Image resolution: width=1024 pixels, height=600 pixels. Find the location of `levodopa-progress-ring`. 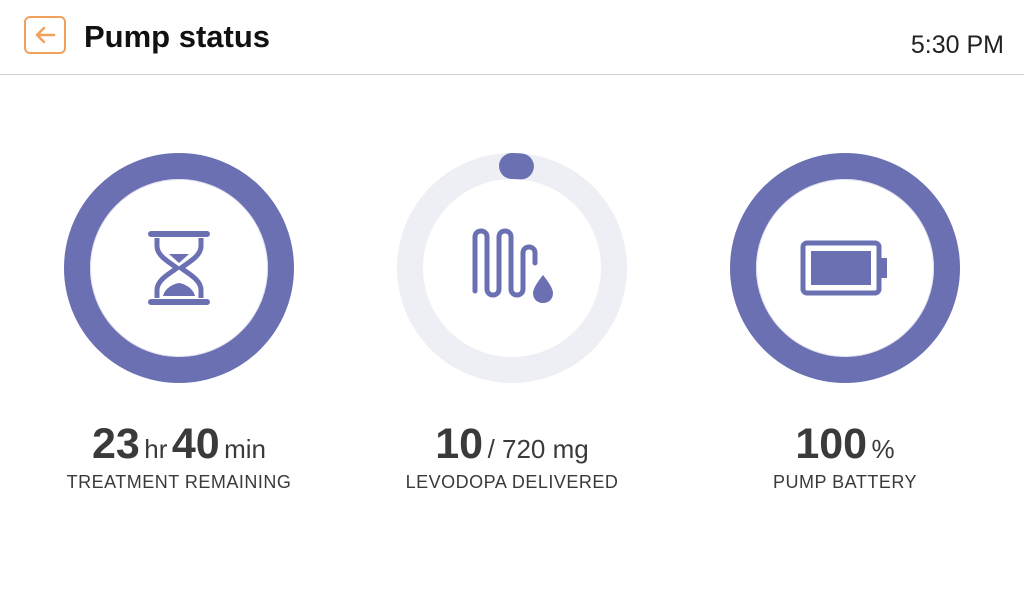

levodopa-progress-ring is located at coordinates (512, 268).